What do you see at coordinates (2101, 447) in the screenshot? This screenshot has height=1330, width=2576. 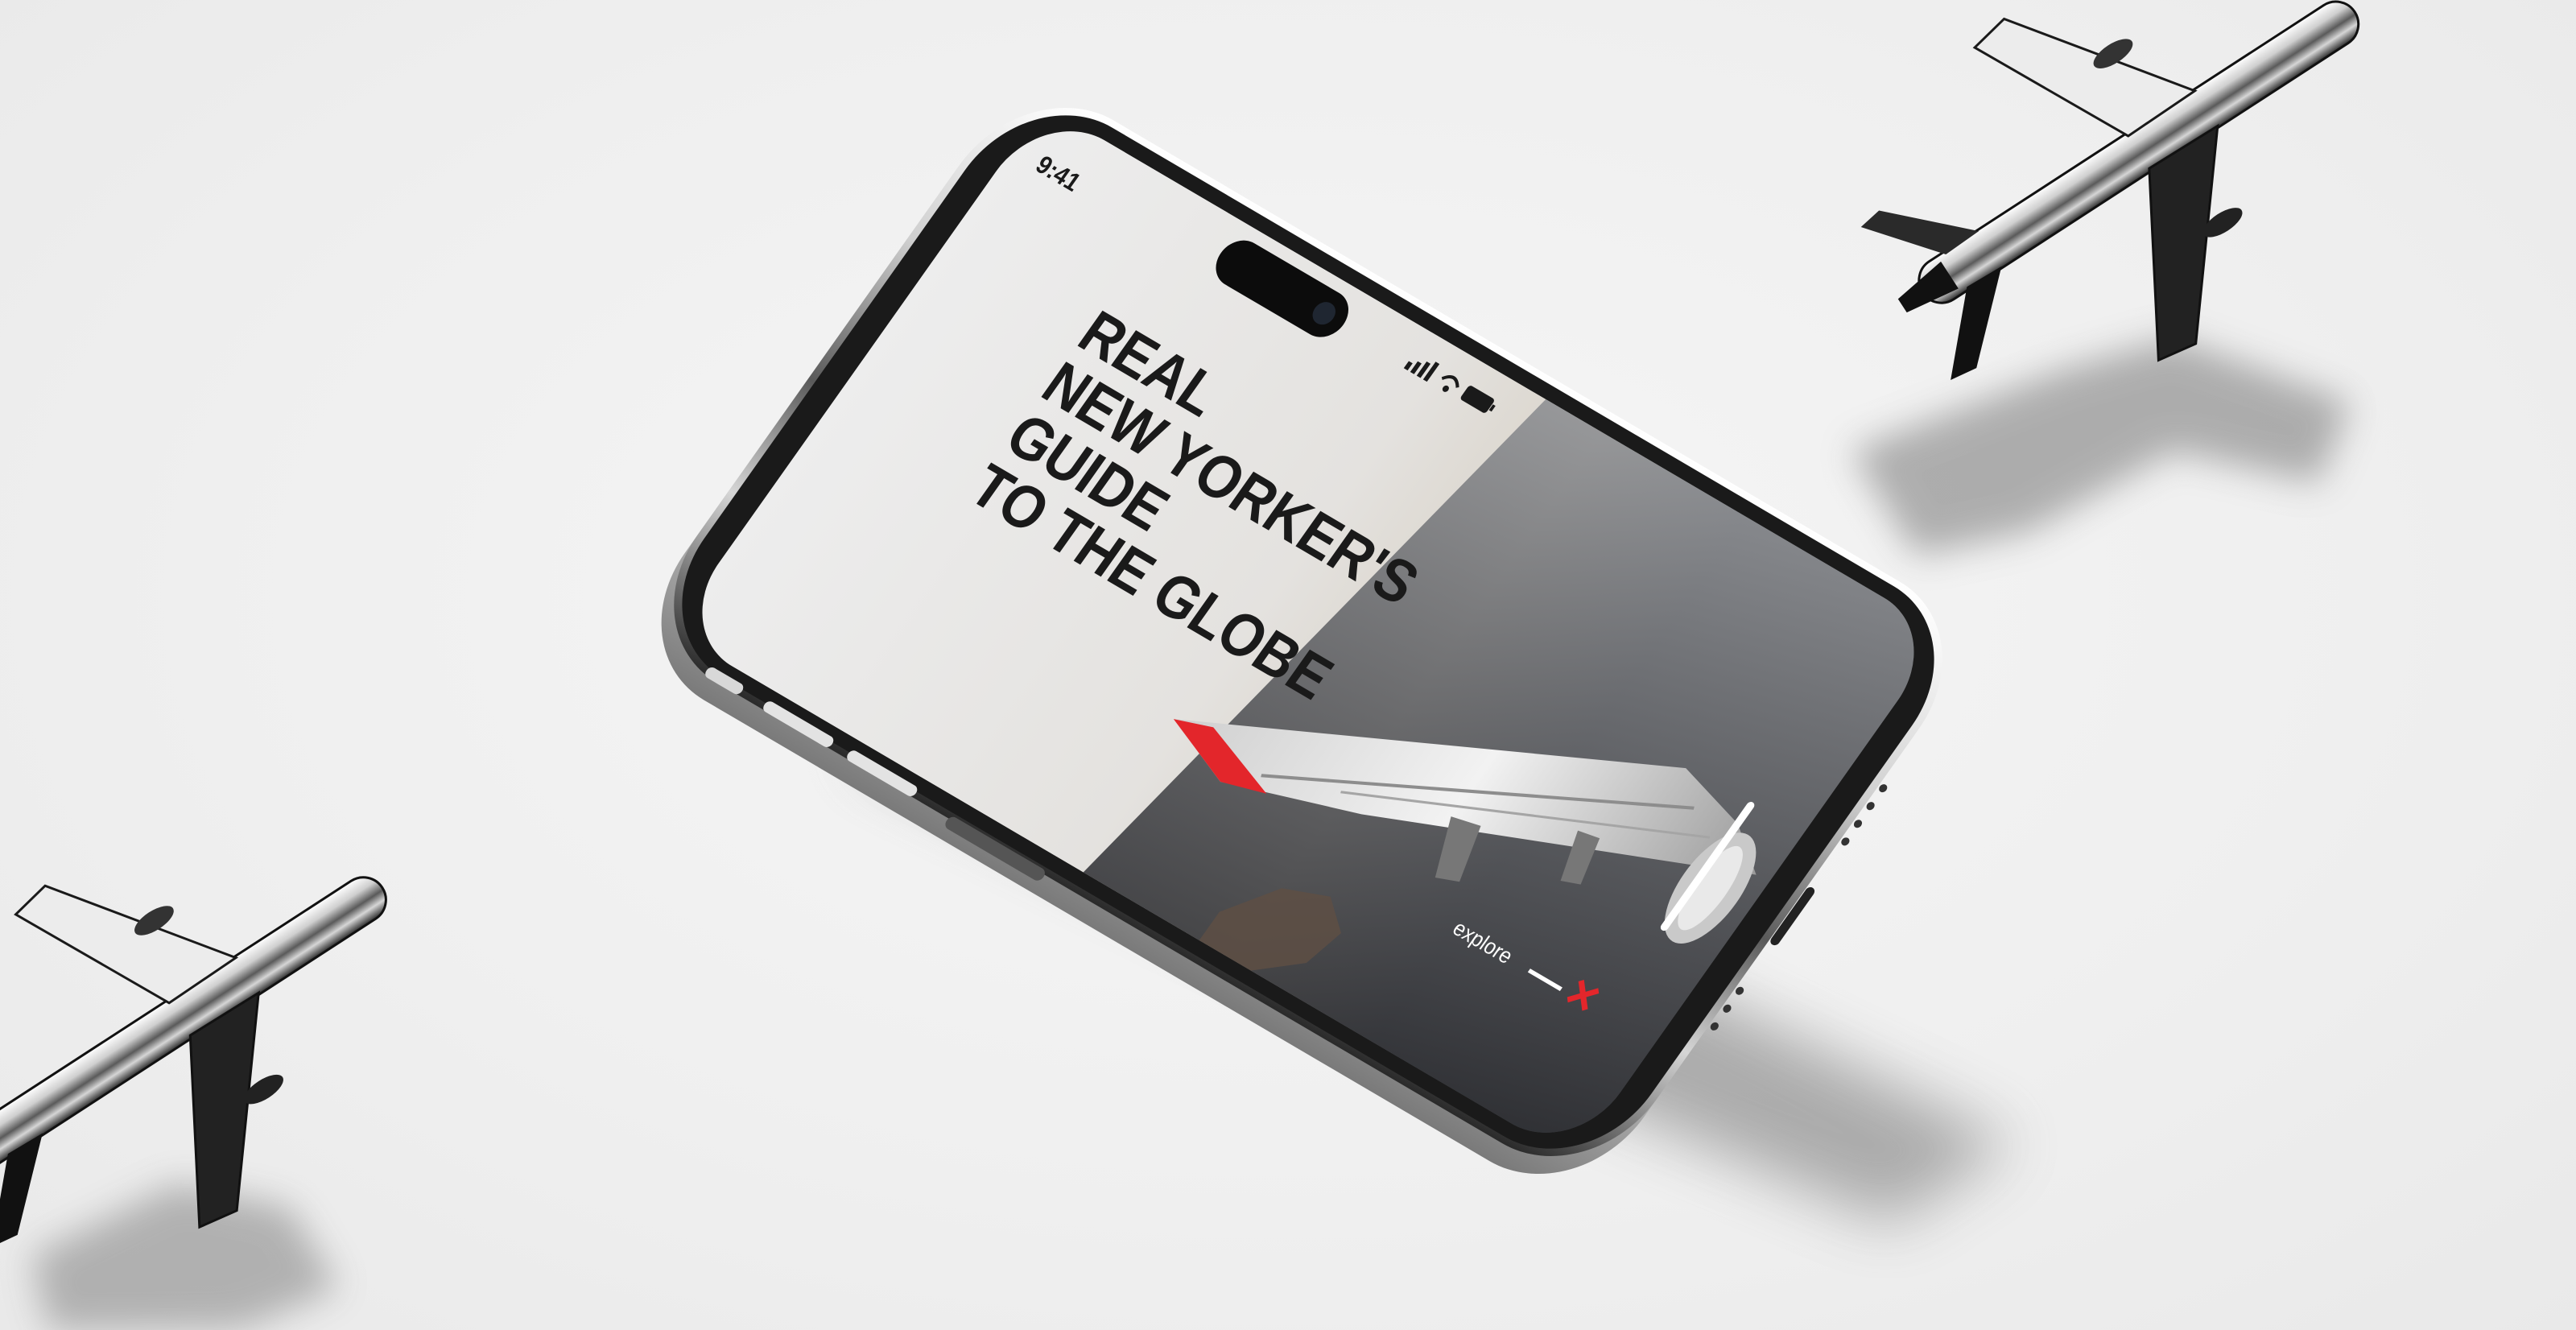 I see `plane-shadow-top-right` at bounding box center [2101, 447].